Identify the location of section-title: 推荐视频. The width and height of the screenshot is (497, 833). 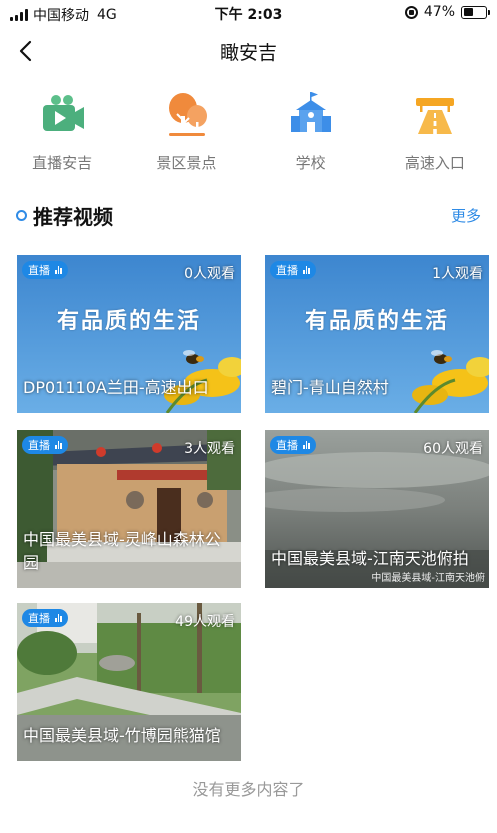
(73, 217).